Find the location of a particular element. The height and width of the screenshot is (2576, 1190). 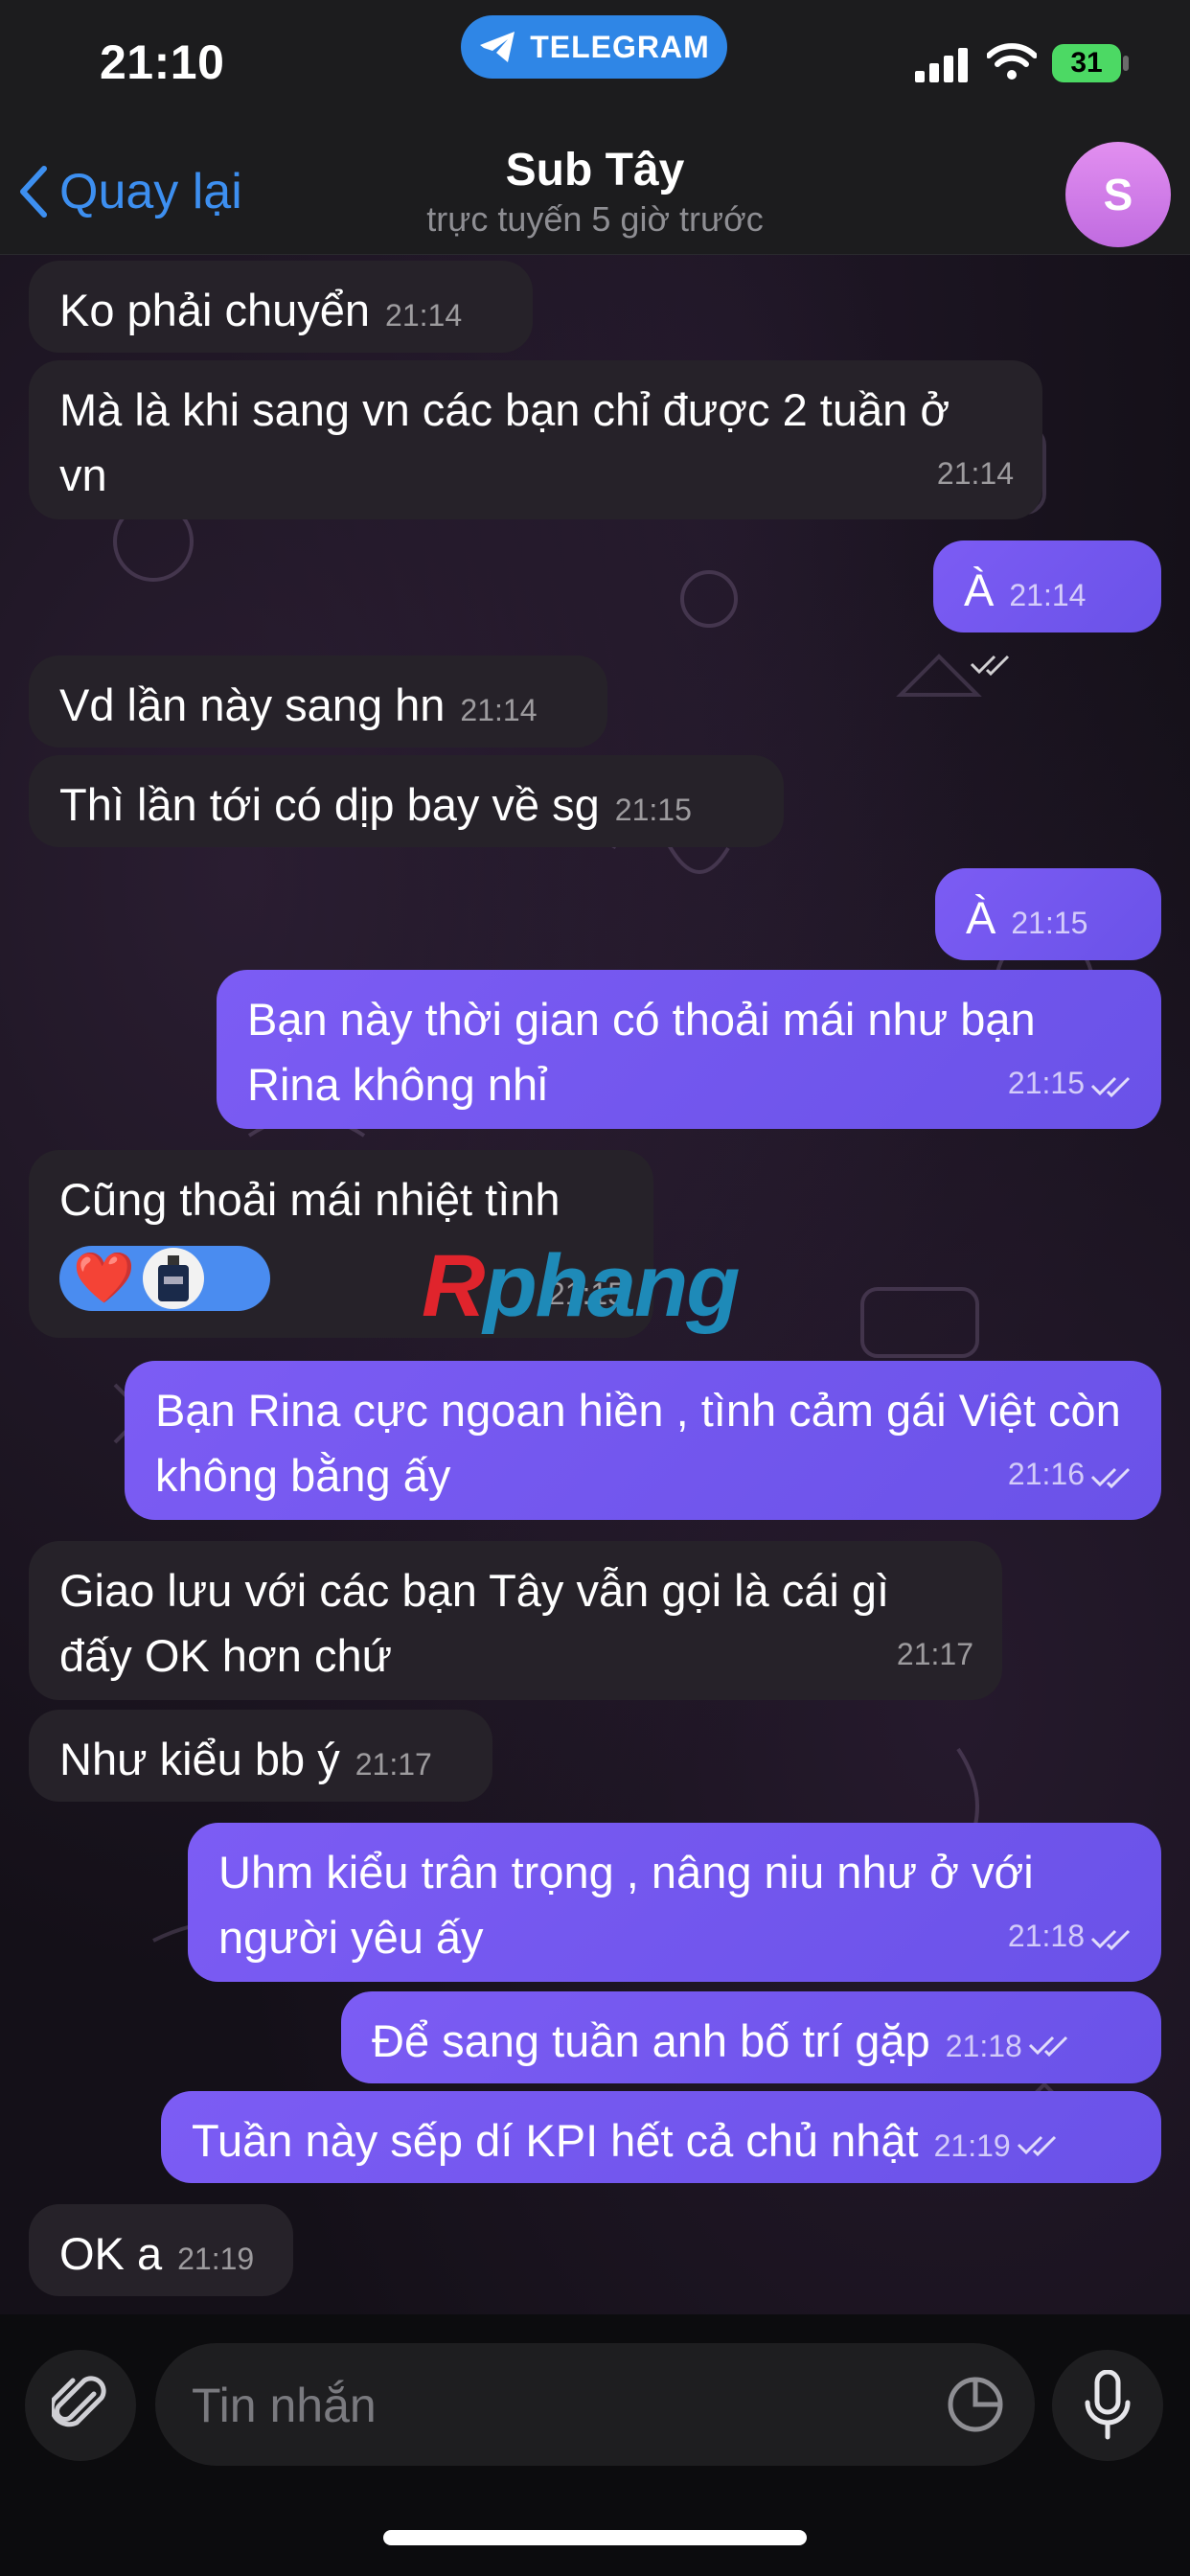

message-time-wrap: 21:15 is located at coordinates (1070, 1083).